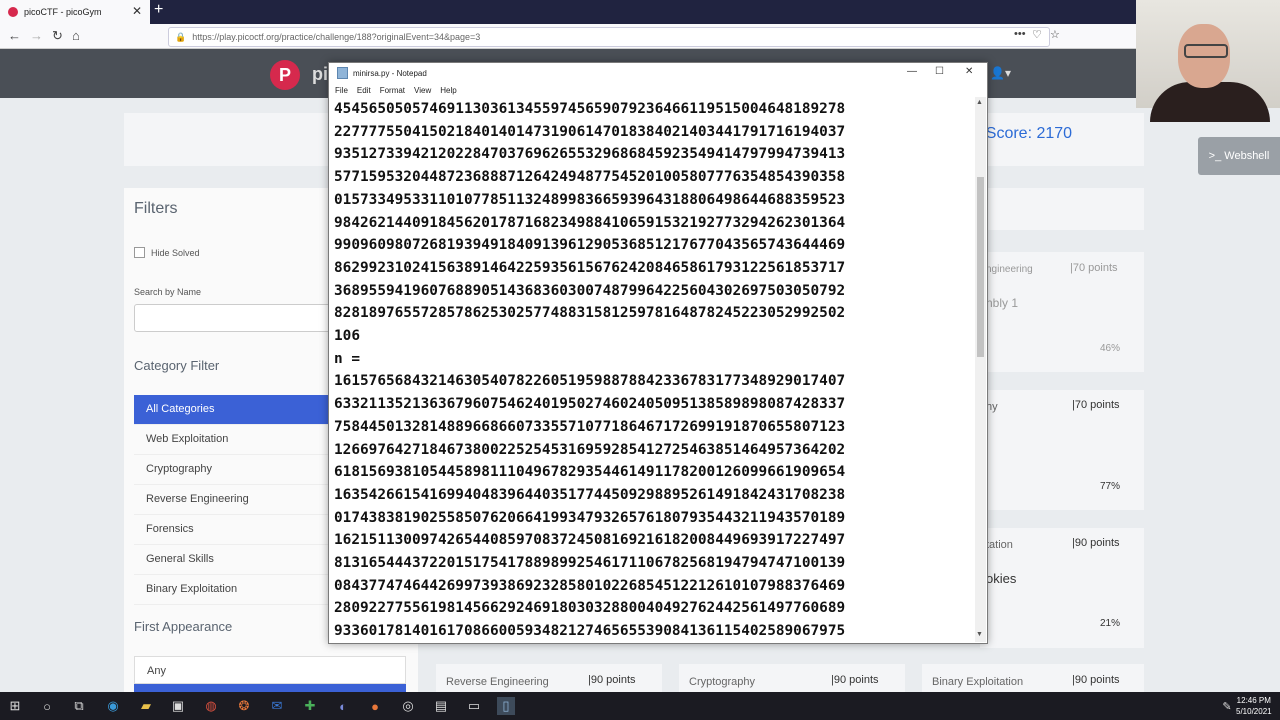 The height and width of the screenshot is (720, 1280). What do you see at coordinates (969, 71) in the screenshot?
I see `close-icon: ✕` at bounding box center [969, 71].